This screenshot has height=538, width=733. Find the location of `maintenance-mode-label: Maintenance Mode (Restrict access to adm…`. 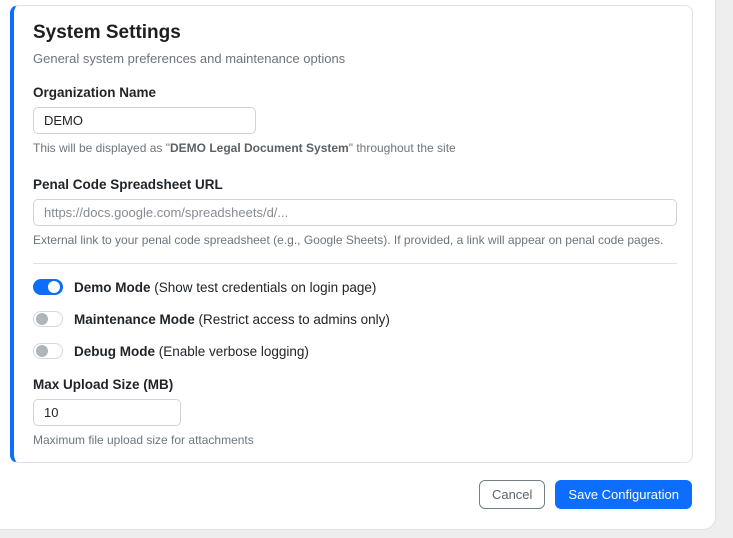

maintenance-mode-label: Maintenance Mode (Restrict access to adm… is located at coordinates (232, 319).